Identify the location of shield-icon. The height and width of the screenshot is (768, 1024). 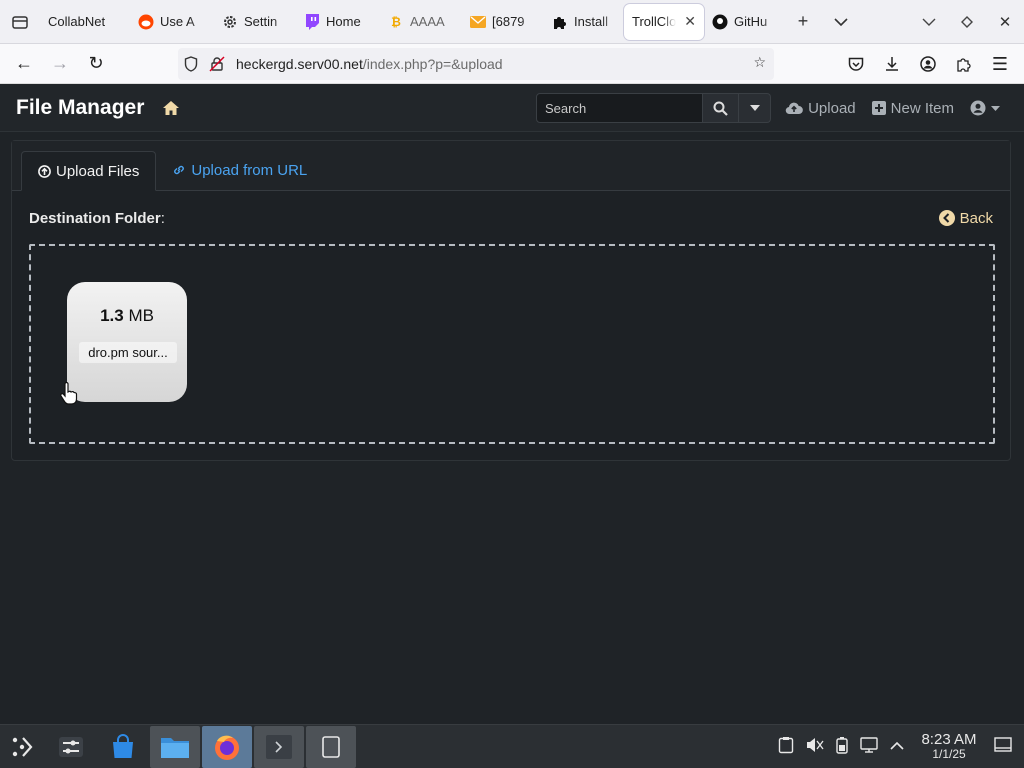
(191, 64).